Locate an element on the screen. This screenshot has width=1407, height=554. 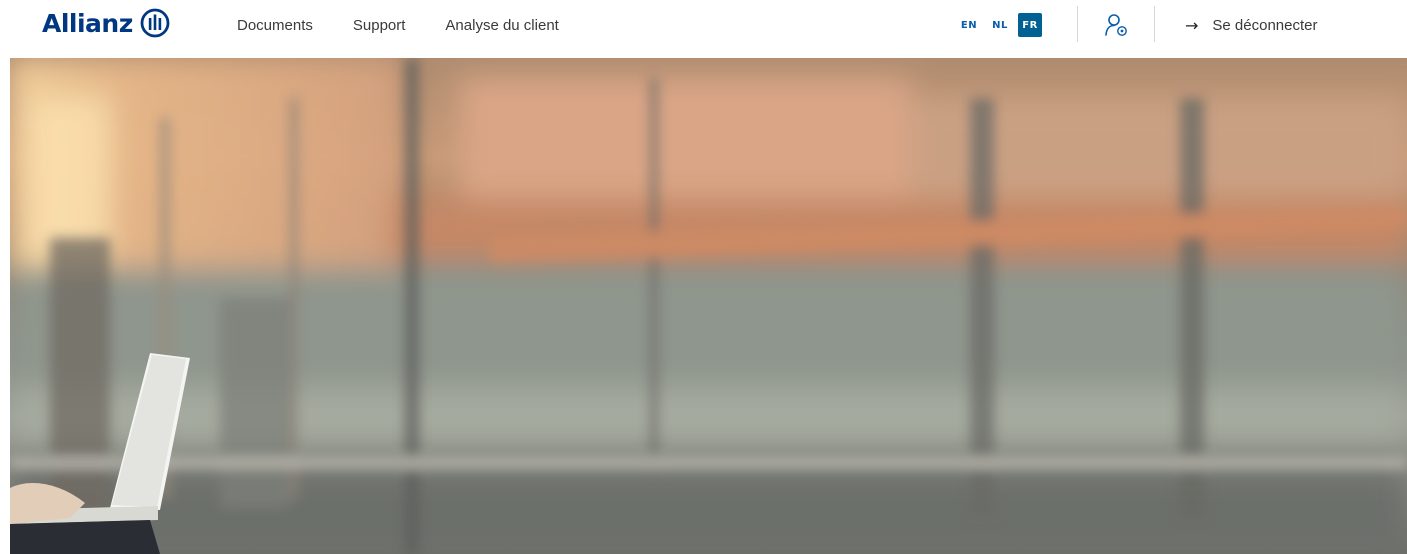
user-settings-icon is located at coordinates (1117, 26).